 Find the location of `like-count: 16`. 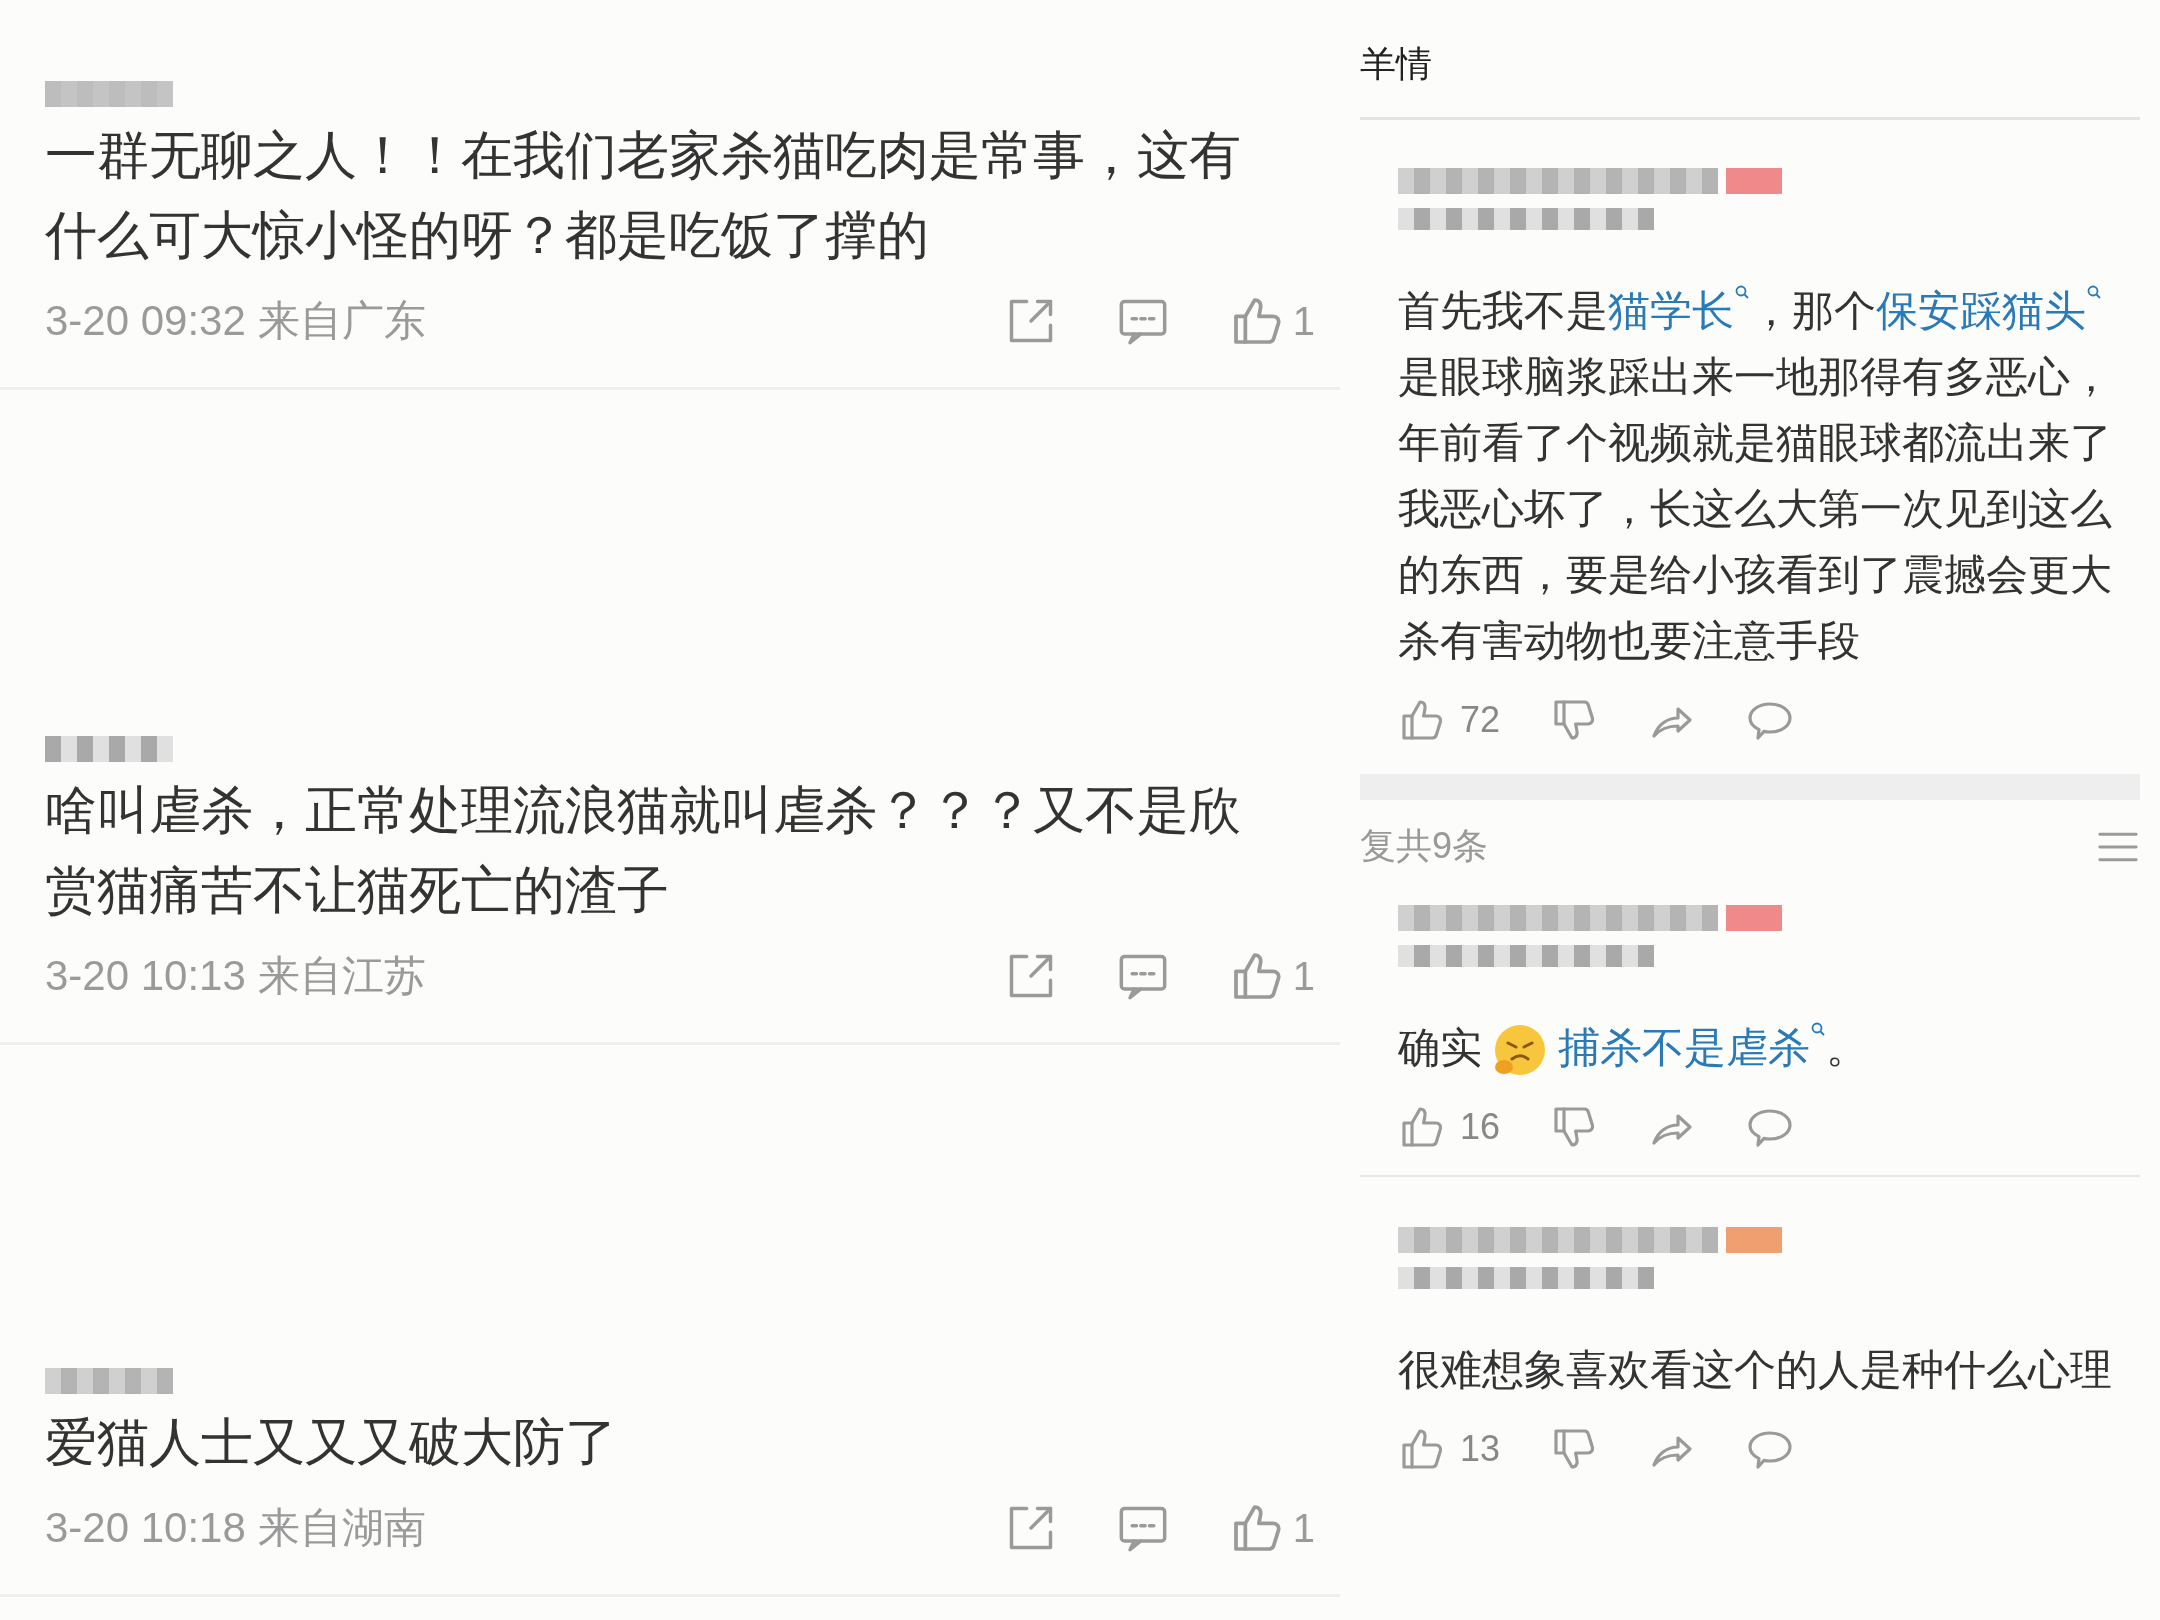

like-count: 16 is located at coordinates (1480, 1127).